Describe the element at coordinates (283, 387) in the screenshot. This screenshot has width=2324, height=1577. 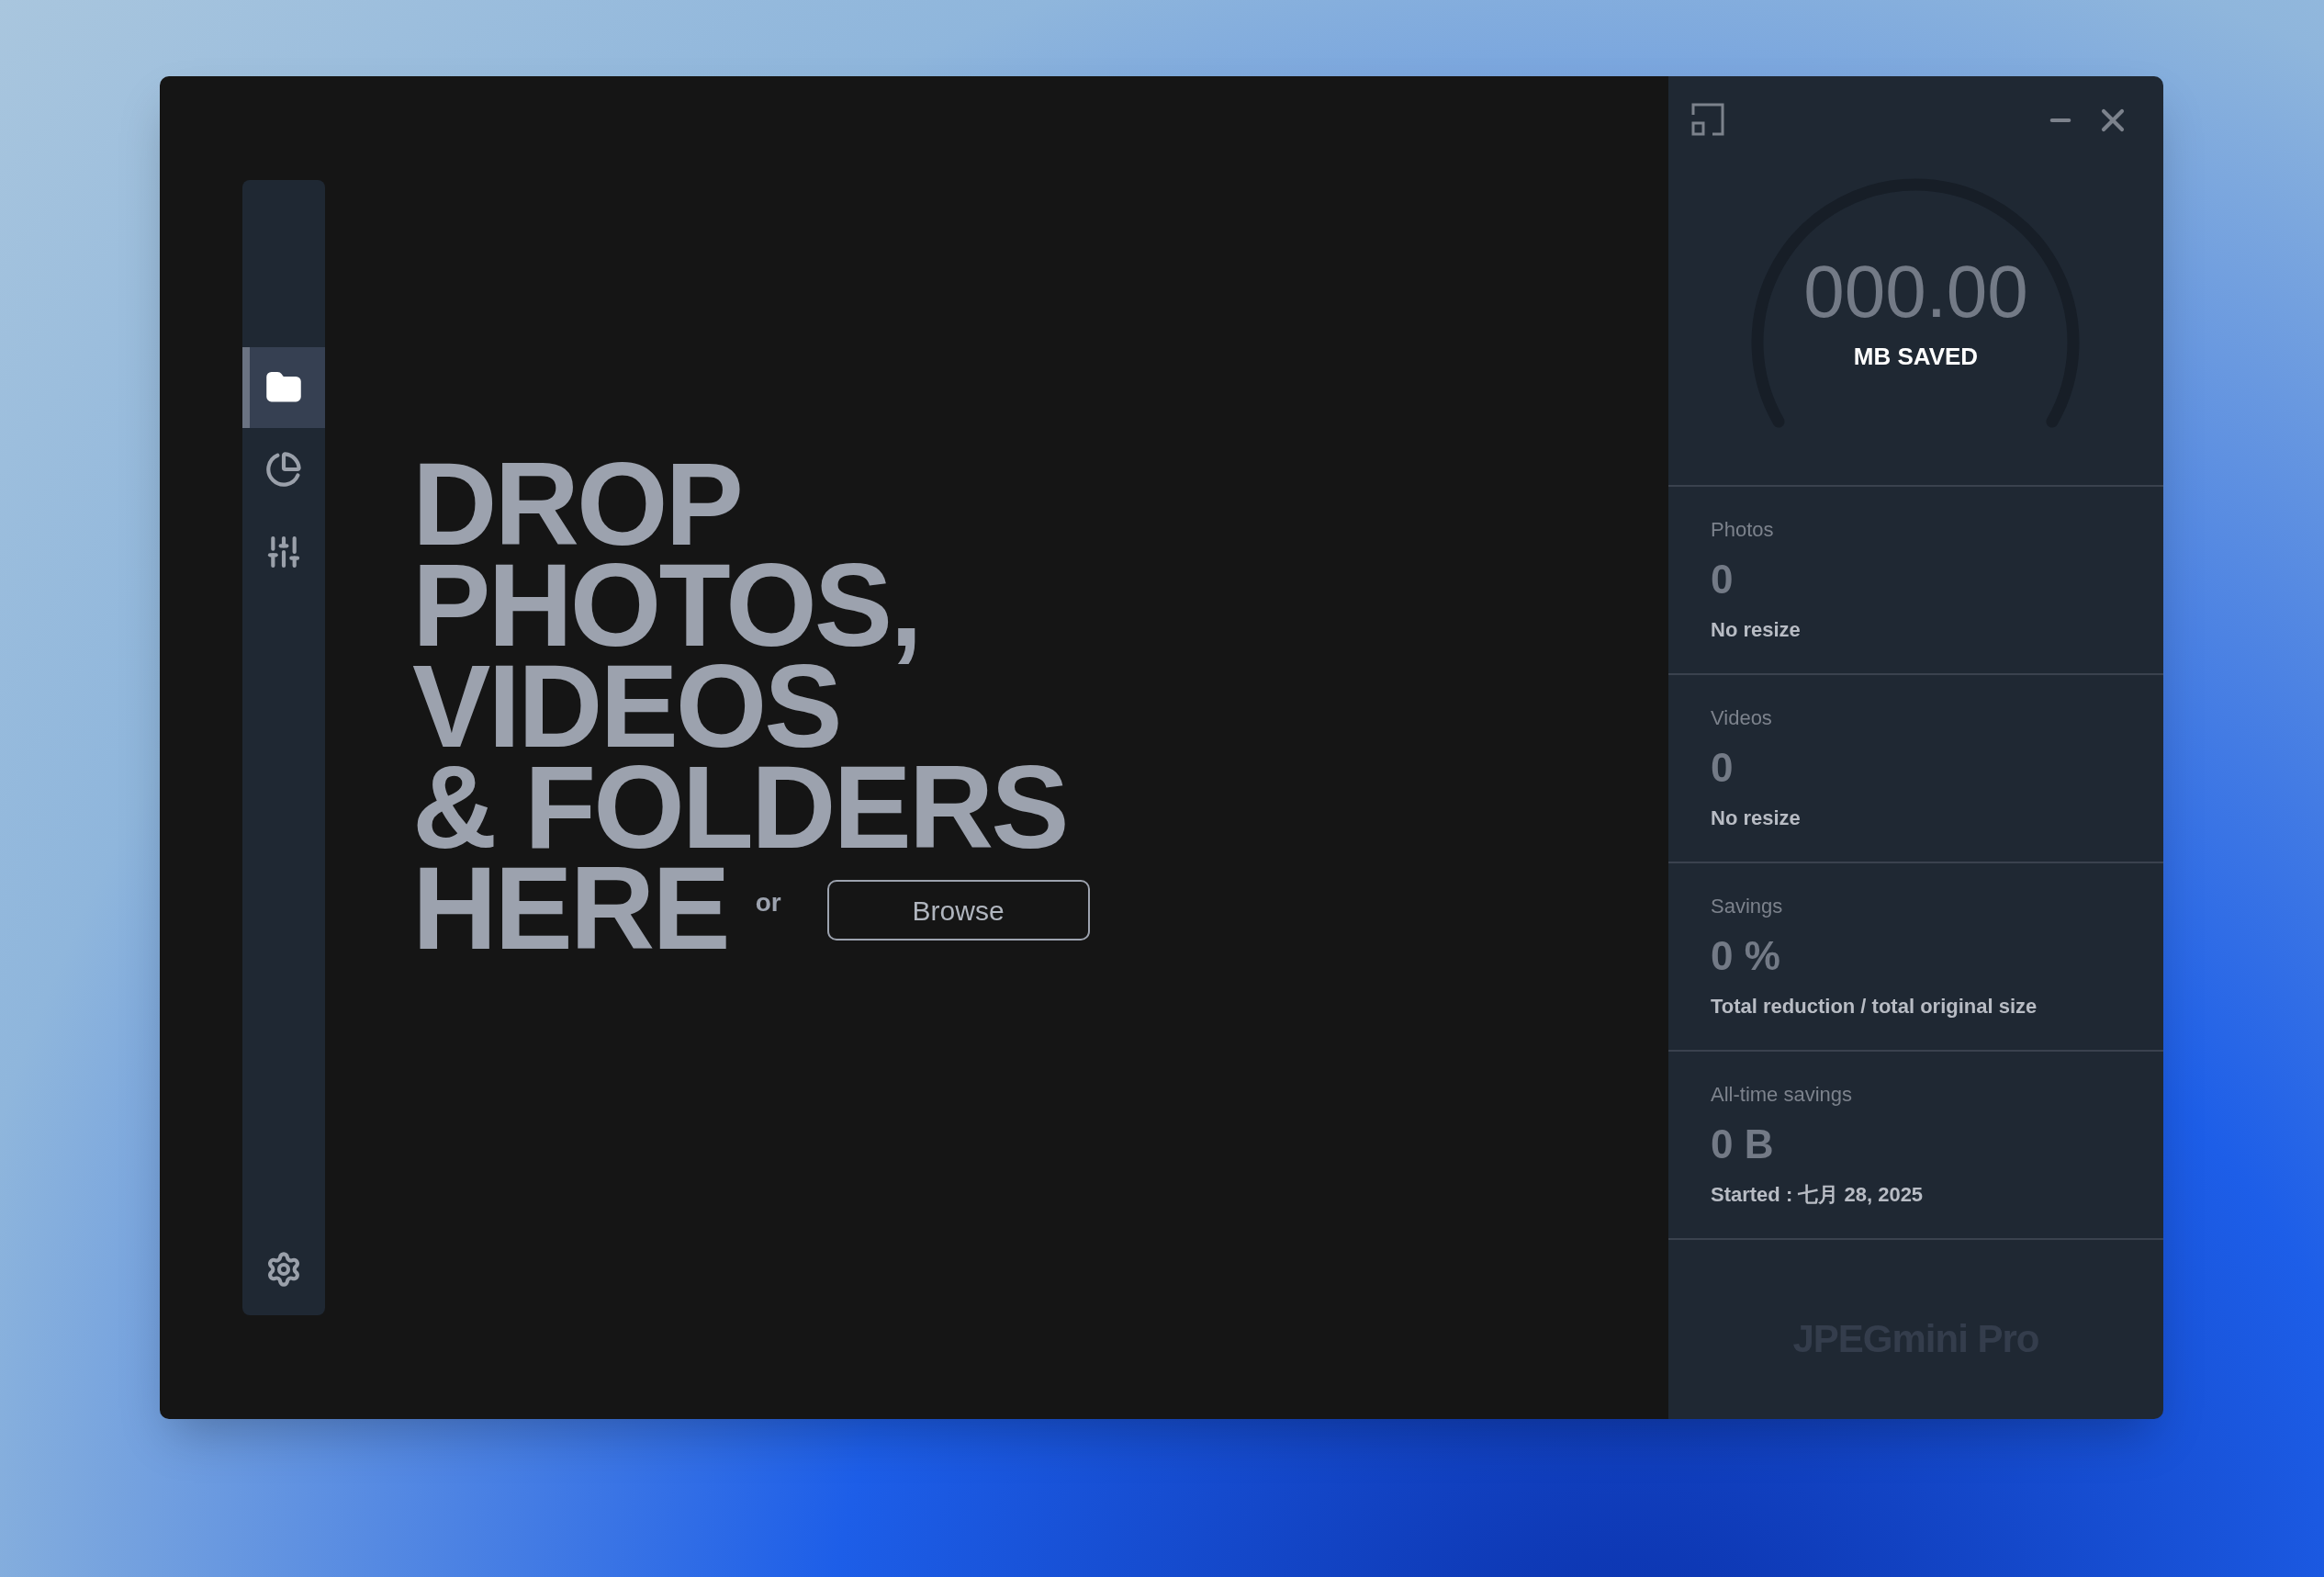
I see `sidebar-item` at that location.